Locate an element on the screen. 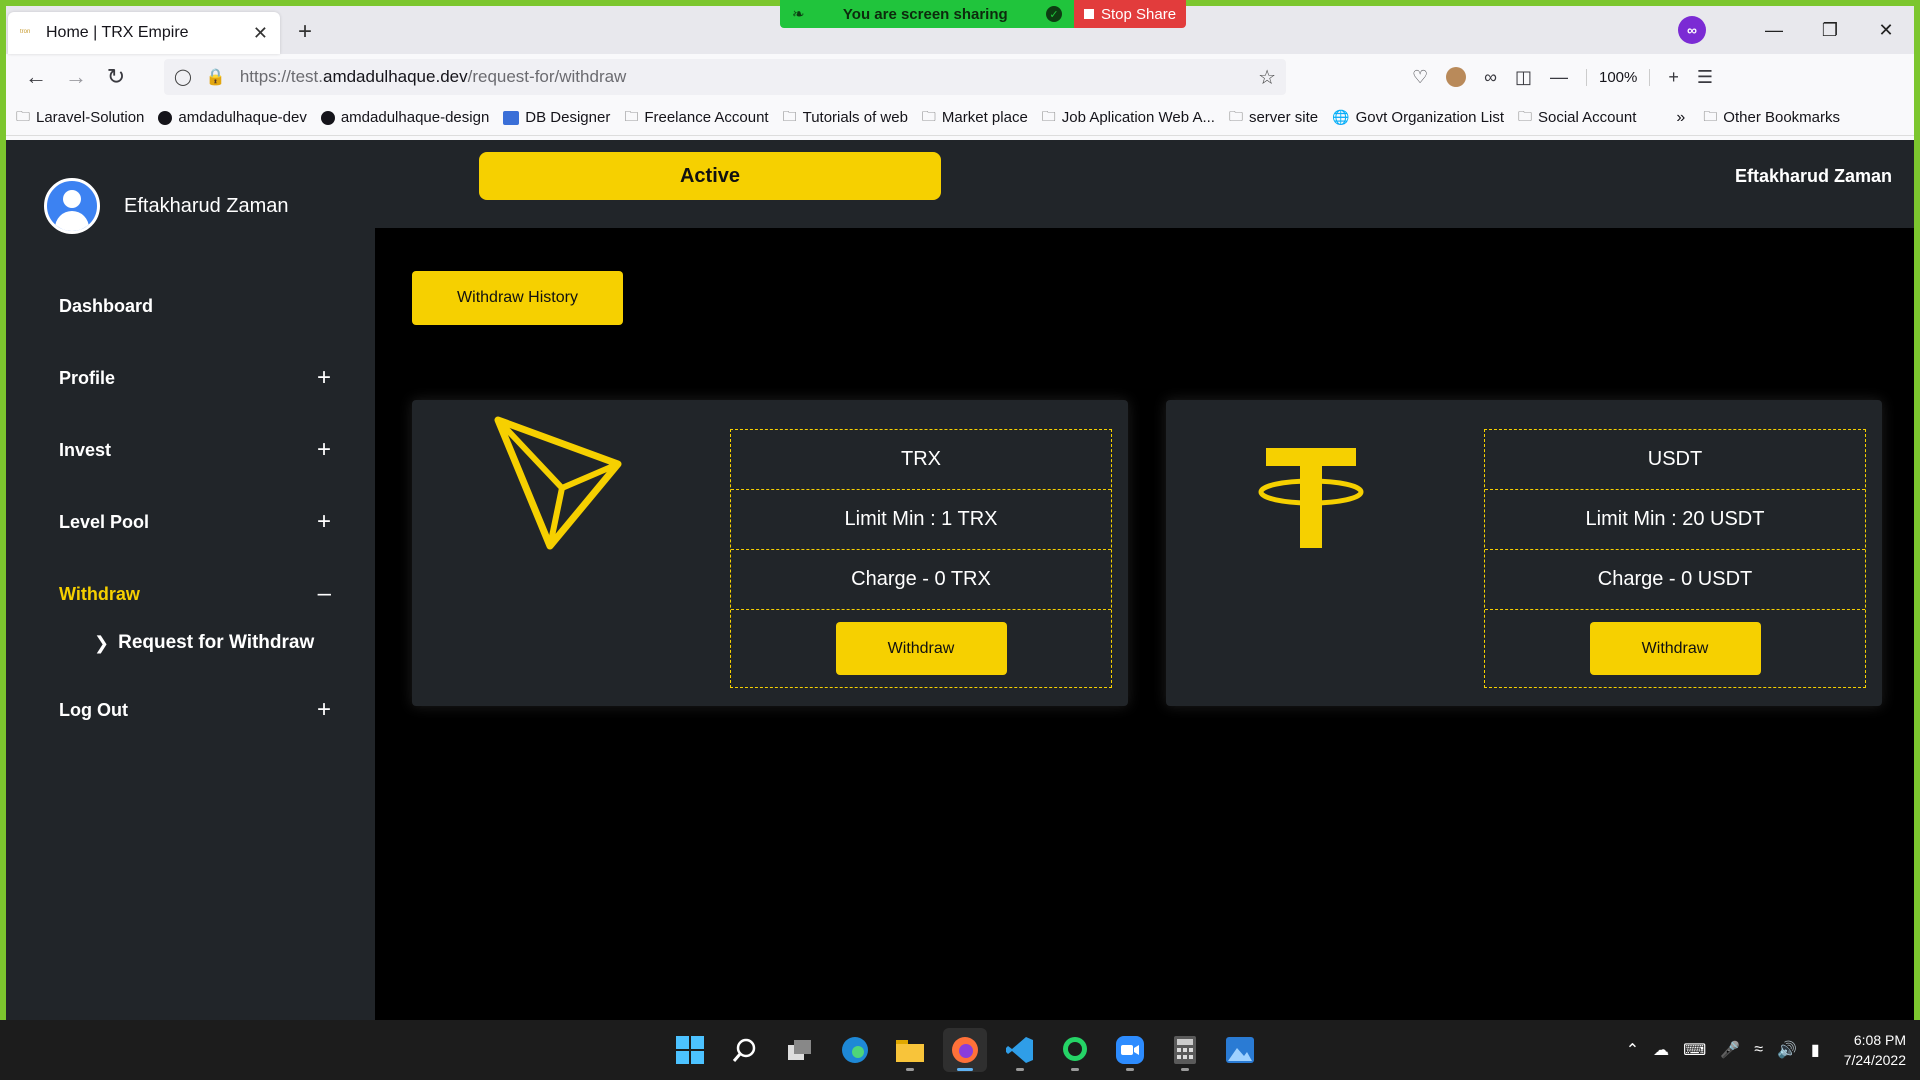 The height and width of the screenshot is (1080, 1920). bookmark-star-icon: ☆ is located at coordinates (1267, 77).